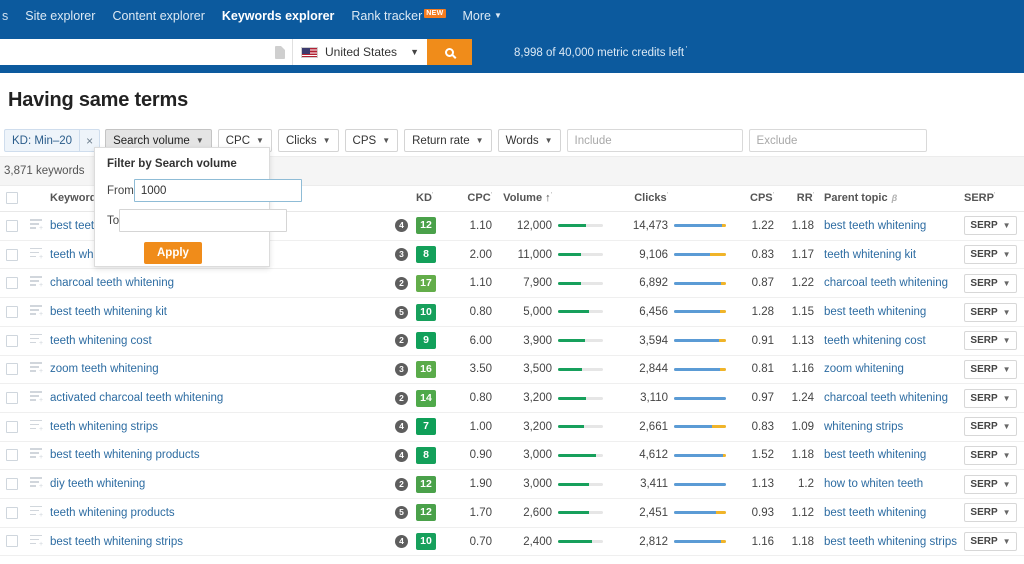 Image resolution: width=1024 pixels, height=564 pixels. Describe the element at coordinates (863, 427) in the screenshot. I see `parent-topic-link: whitening strips` at that location.